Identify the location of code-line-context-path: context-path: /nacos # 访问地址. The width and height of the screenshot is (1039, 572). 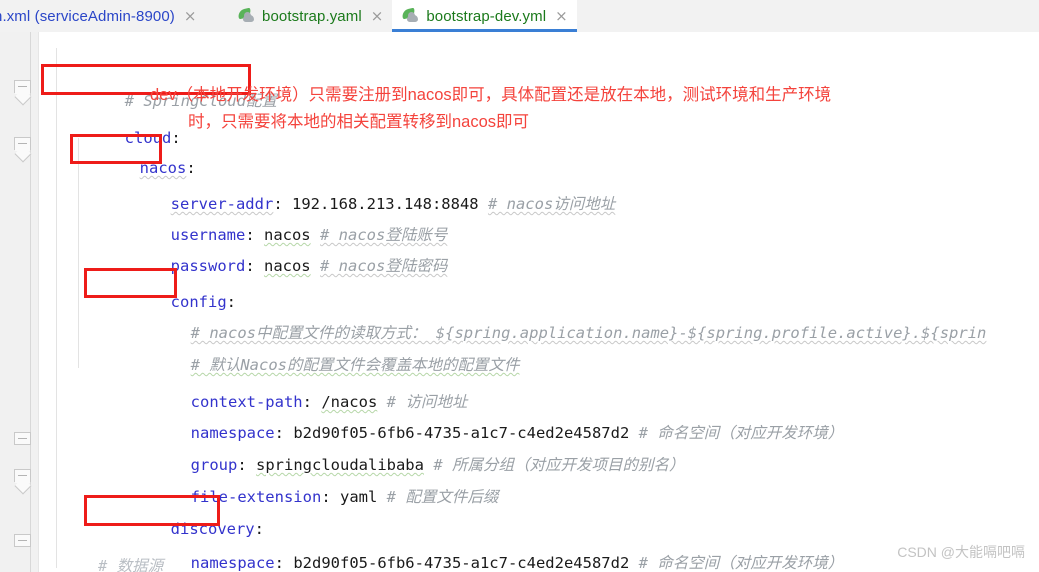
(329, 402).